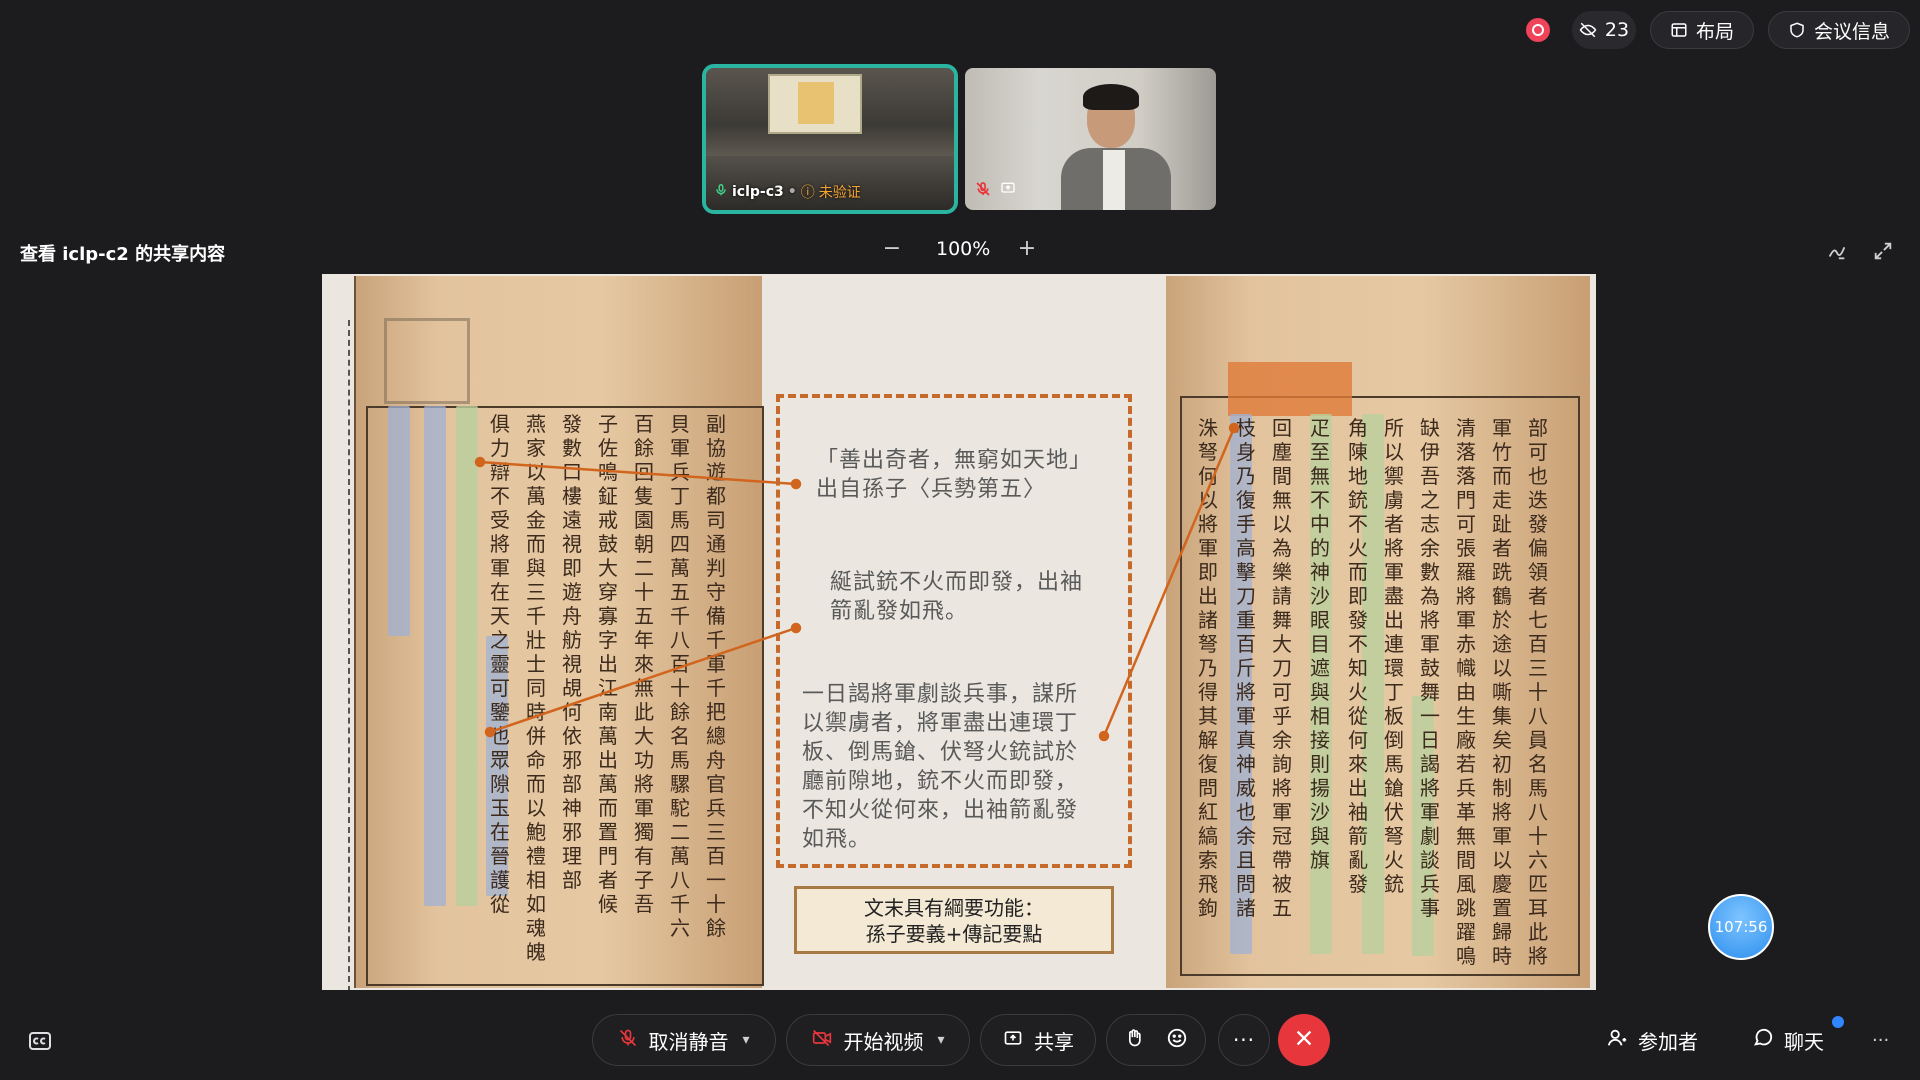  What do you see at coordinates (1156, 1040) in the screenshot?
I see `reactions-group` at bounding box center [1156, 1040].